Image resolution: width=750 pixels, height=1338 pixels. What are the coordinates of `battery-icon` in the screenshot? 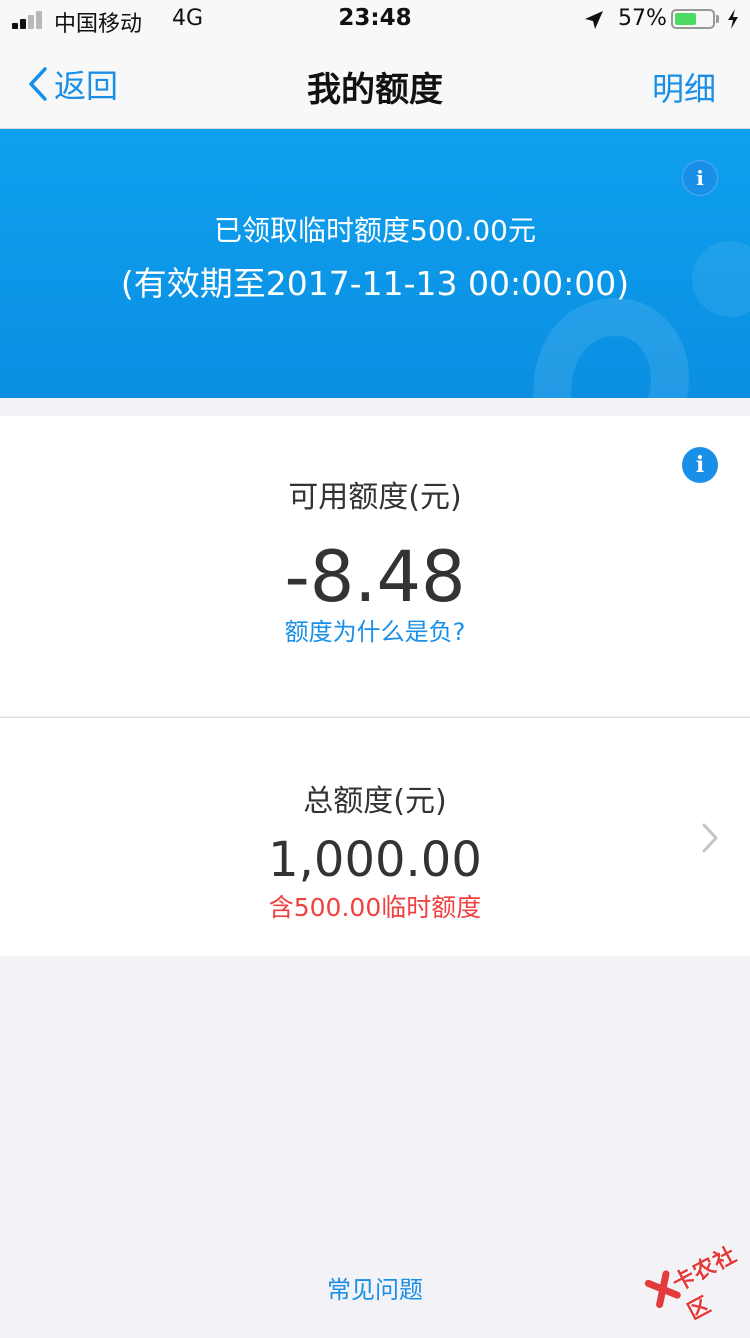 It's located at (693, 19).